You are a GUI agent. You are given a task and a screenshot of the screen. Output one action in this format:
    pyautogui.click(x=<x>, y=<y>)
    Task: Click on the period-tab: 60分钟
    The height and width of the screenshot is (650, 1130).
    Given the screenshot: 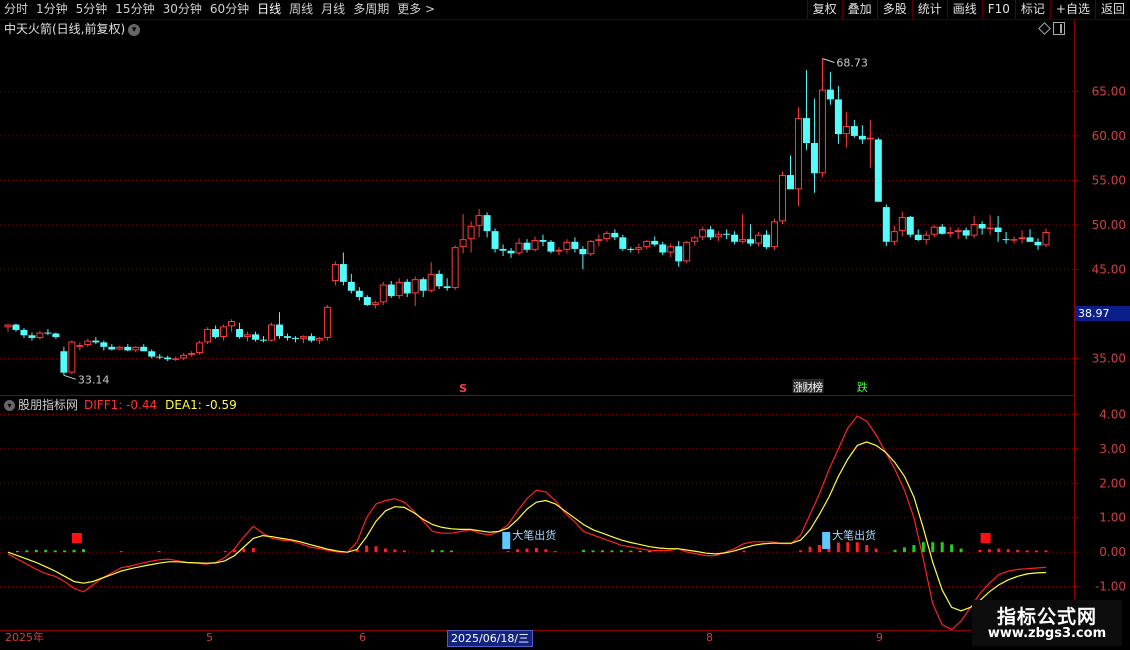 What is the action you would take?
    pyautogui.click(x=229, y=9)
    